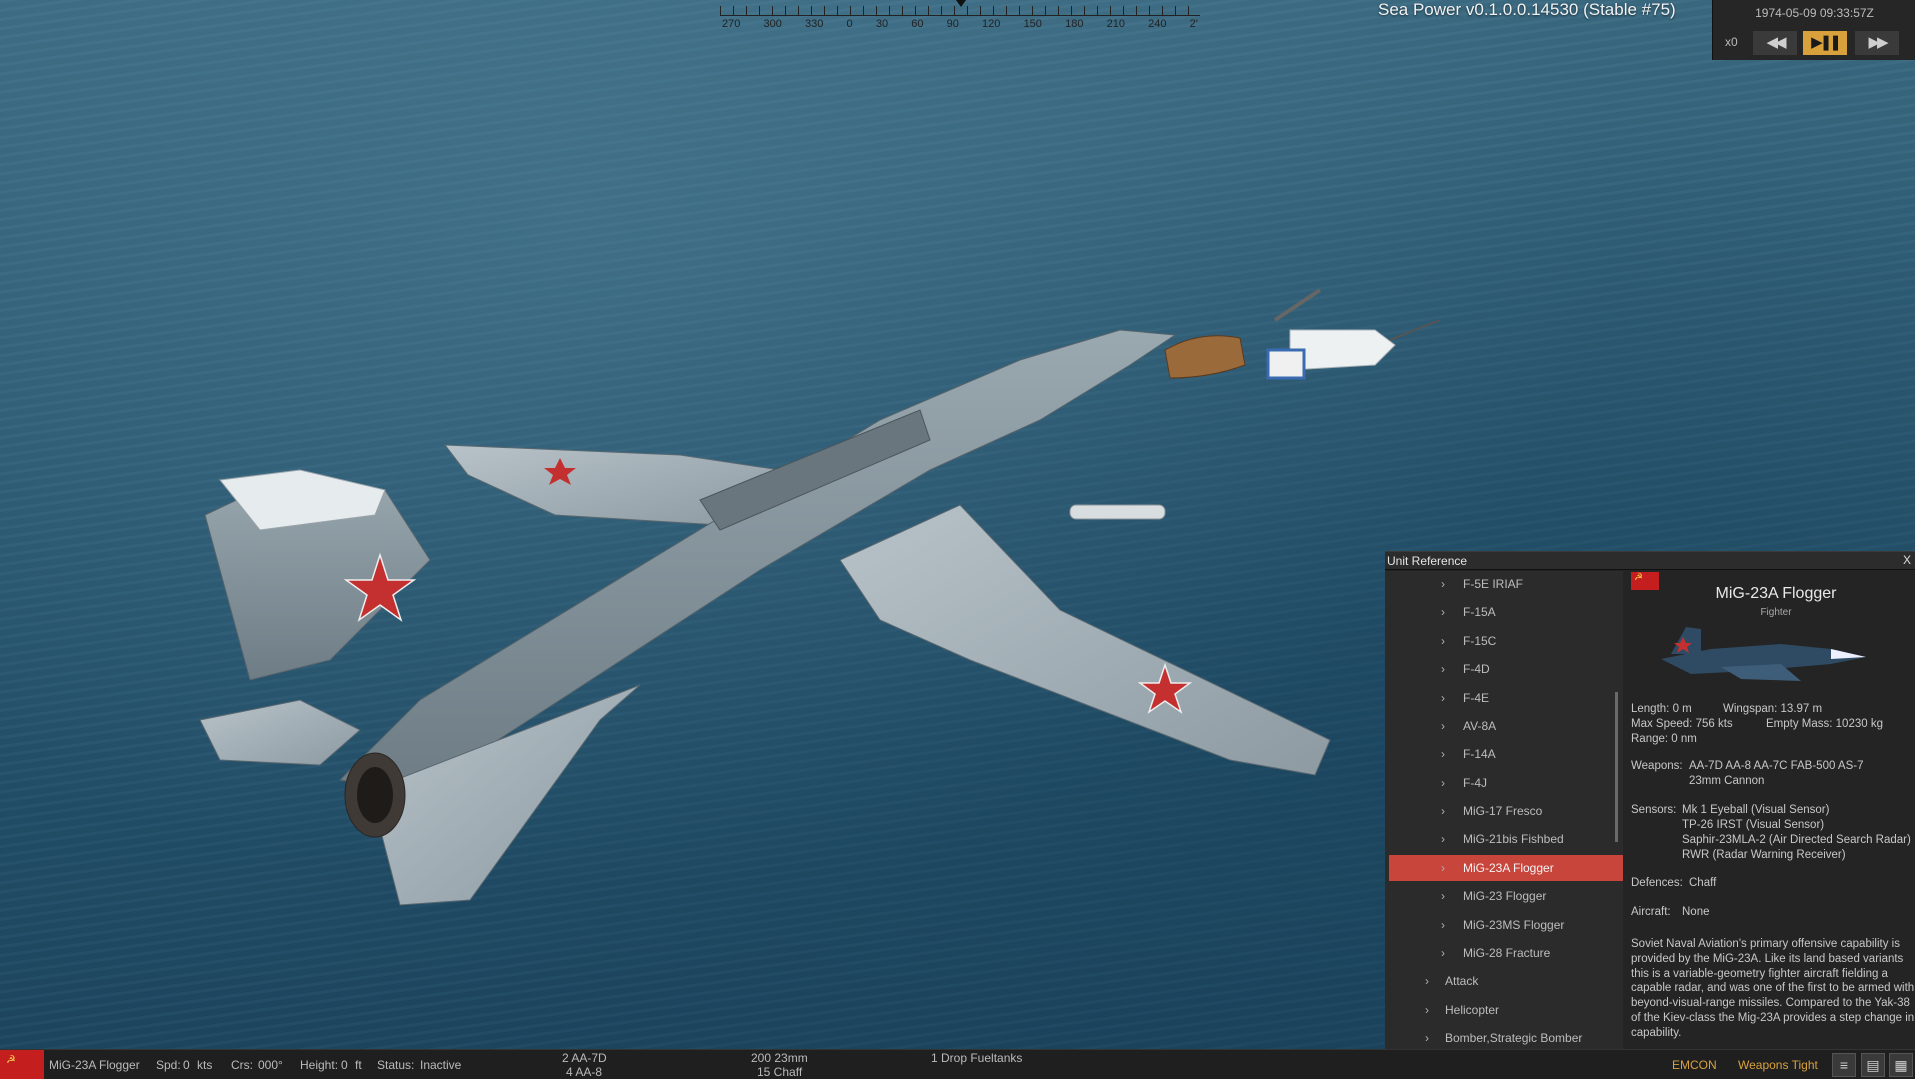  Describe the element at coordinates (1731, 42) in the screenshot. I see `time-compression-label: x0` at that location.